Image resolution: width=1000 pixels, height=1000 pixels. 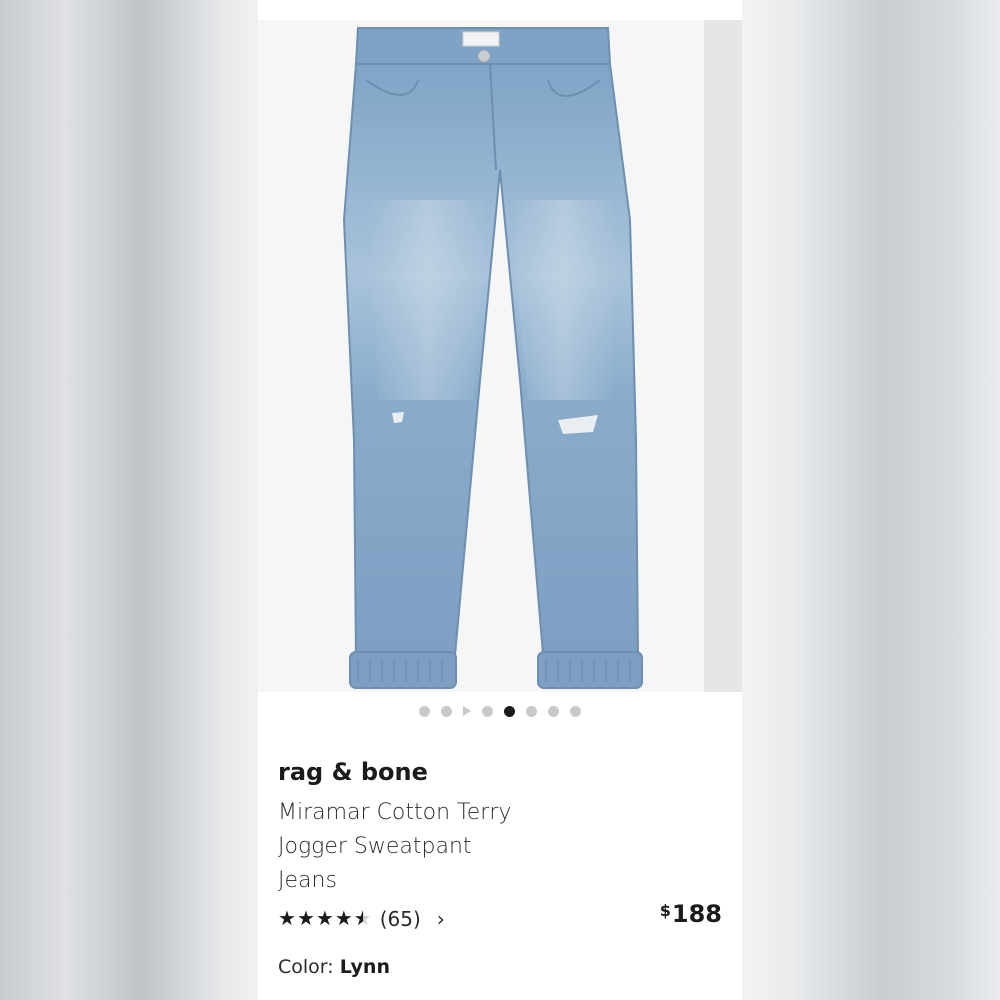 What do you see at coordinates (375, 846) in the screenshot?
I see `product-name-line: Jogger Sweatpant` at bounding box center [375, 846].